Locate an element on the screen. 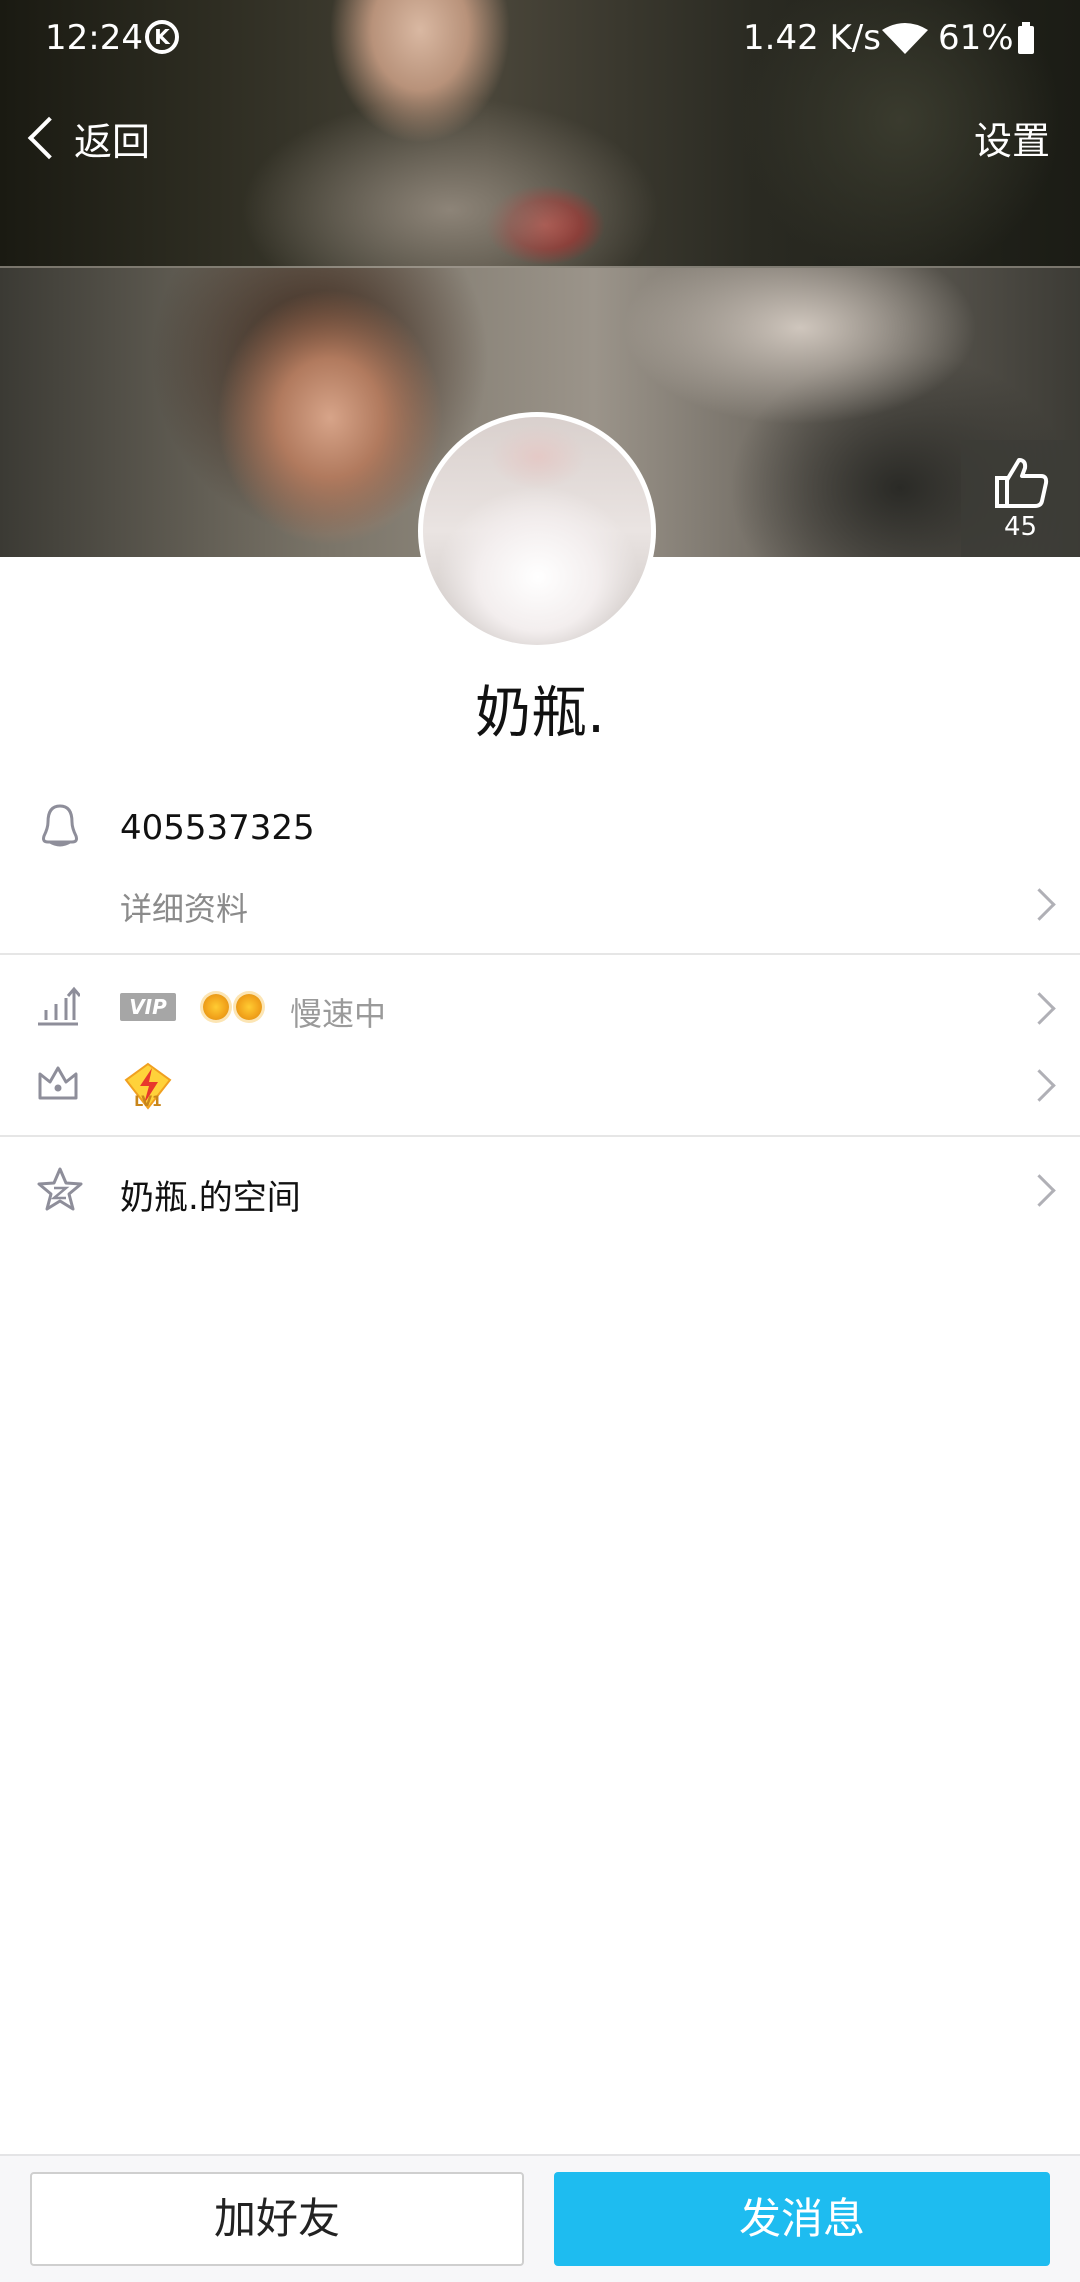 The width and height of the screenshot is (1080, 2282). avatar is located at coordinates (537, 531).